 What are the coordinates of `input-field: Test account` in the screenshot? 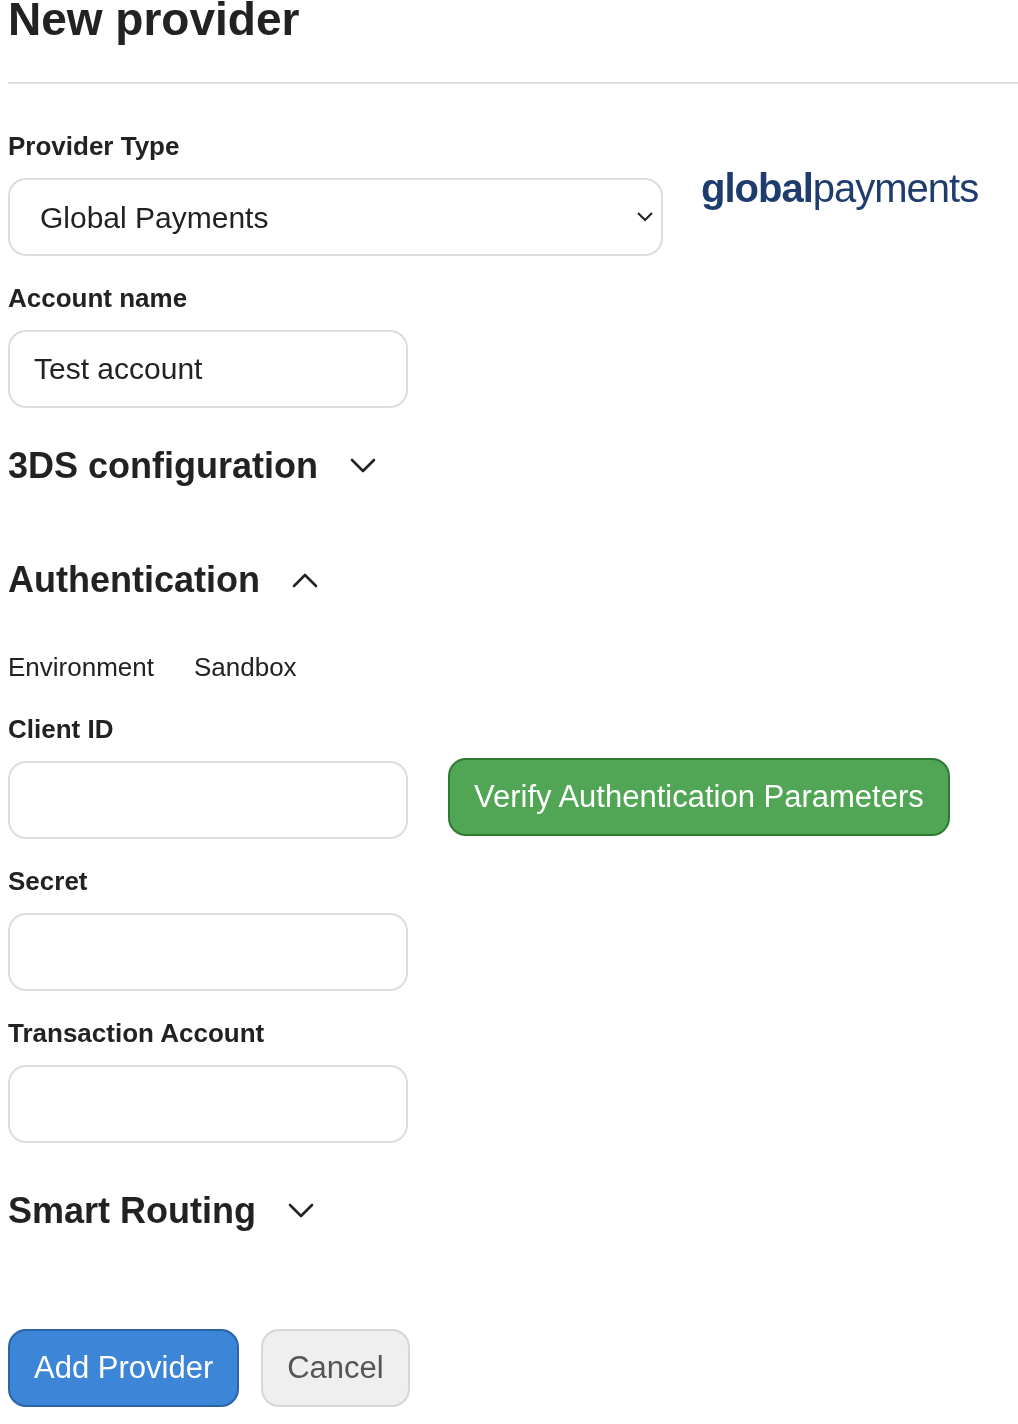 It's located at (208, 369).